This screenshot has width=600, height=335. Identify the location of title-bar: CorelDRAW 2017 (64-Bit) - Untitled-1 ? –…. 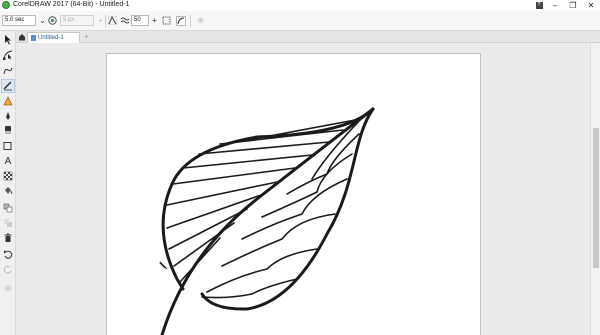
(300, 5).